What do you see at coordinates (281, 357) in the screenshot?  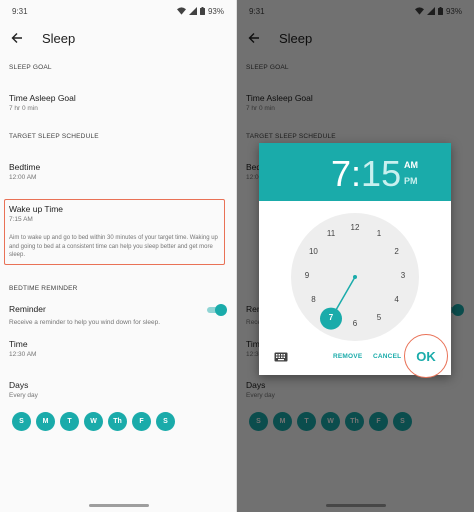 I see `keyboard-icon` at bounding box center [281, 357].